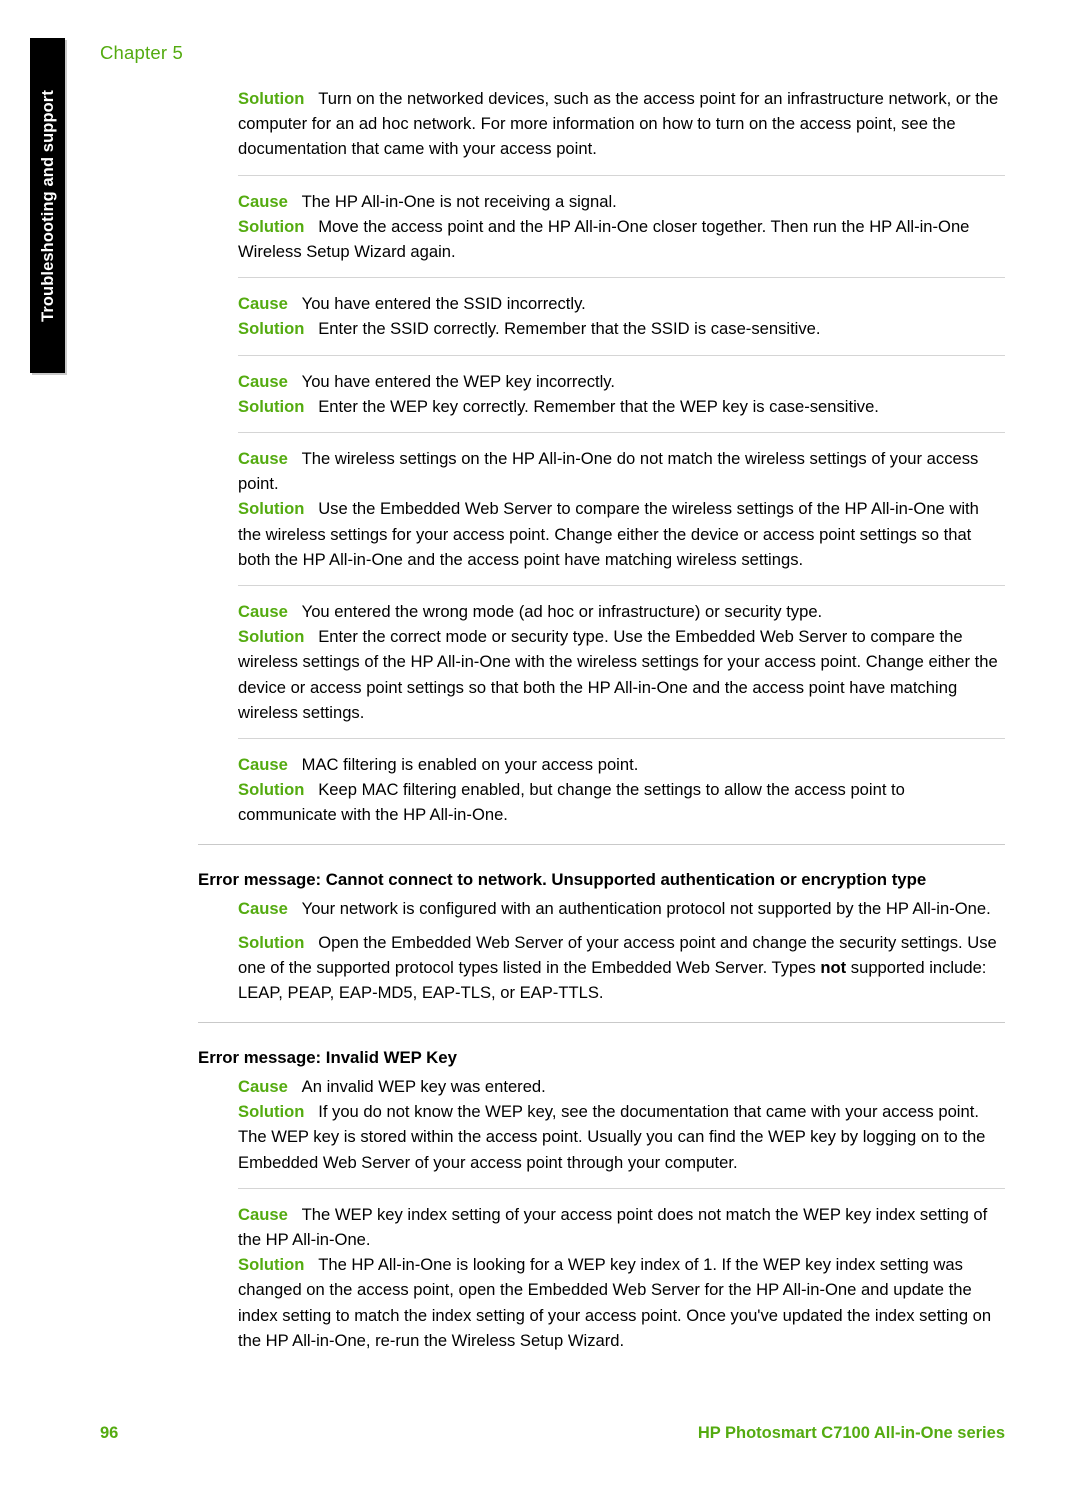 Image resolution: width=1080 pixels, height=1495 pixels. What do you see at coordinates (109, 1433) in the screenshot?
I see `footer-page-number: 96` at bounding box center [109, 1433].